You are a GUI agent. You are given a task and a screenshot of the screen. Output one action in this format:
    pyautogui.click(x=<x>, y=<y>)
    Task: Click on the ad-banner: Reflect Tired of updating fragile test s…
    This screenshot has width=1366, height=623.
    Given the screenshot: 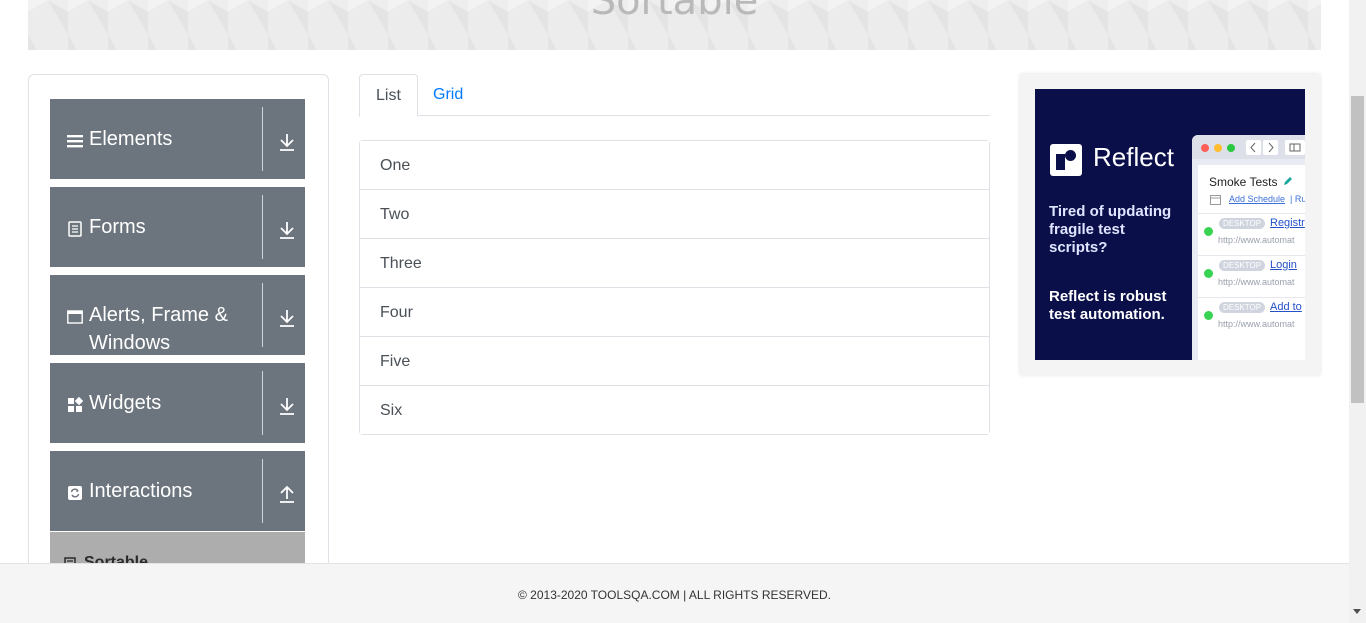 What is the action you would take?
    pyautogui.click(x=1170, y=224)
    